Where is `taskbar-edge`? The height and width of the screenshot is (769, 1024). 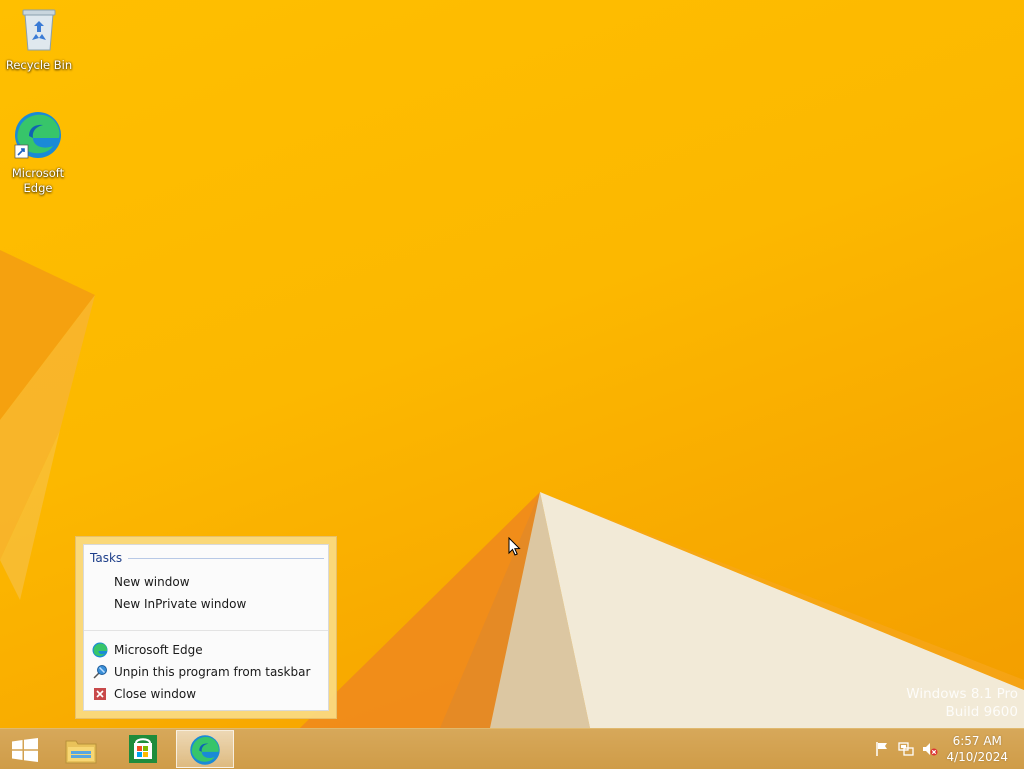 taskbar-edge is located at coordinates (205, 749).